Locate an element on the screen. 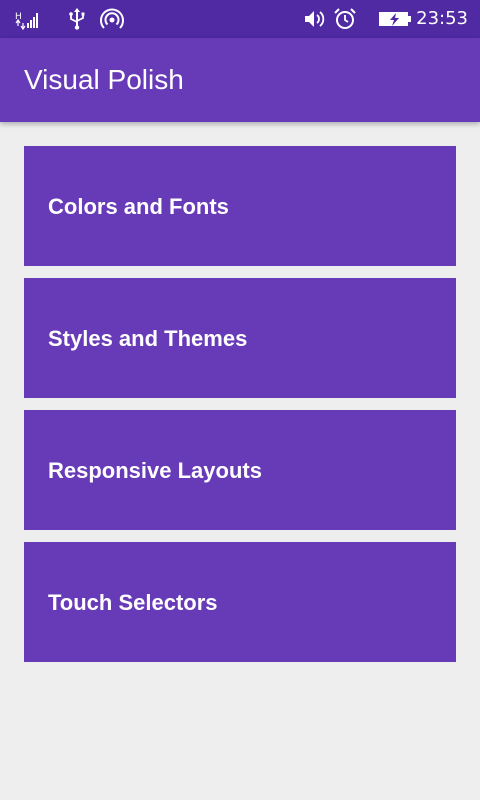  card-responsive-layouts: Responsive Layouts is located at coordinates (240, 470).